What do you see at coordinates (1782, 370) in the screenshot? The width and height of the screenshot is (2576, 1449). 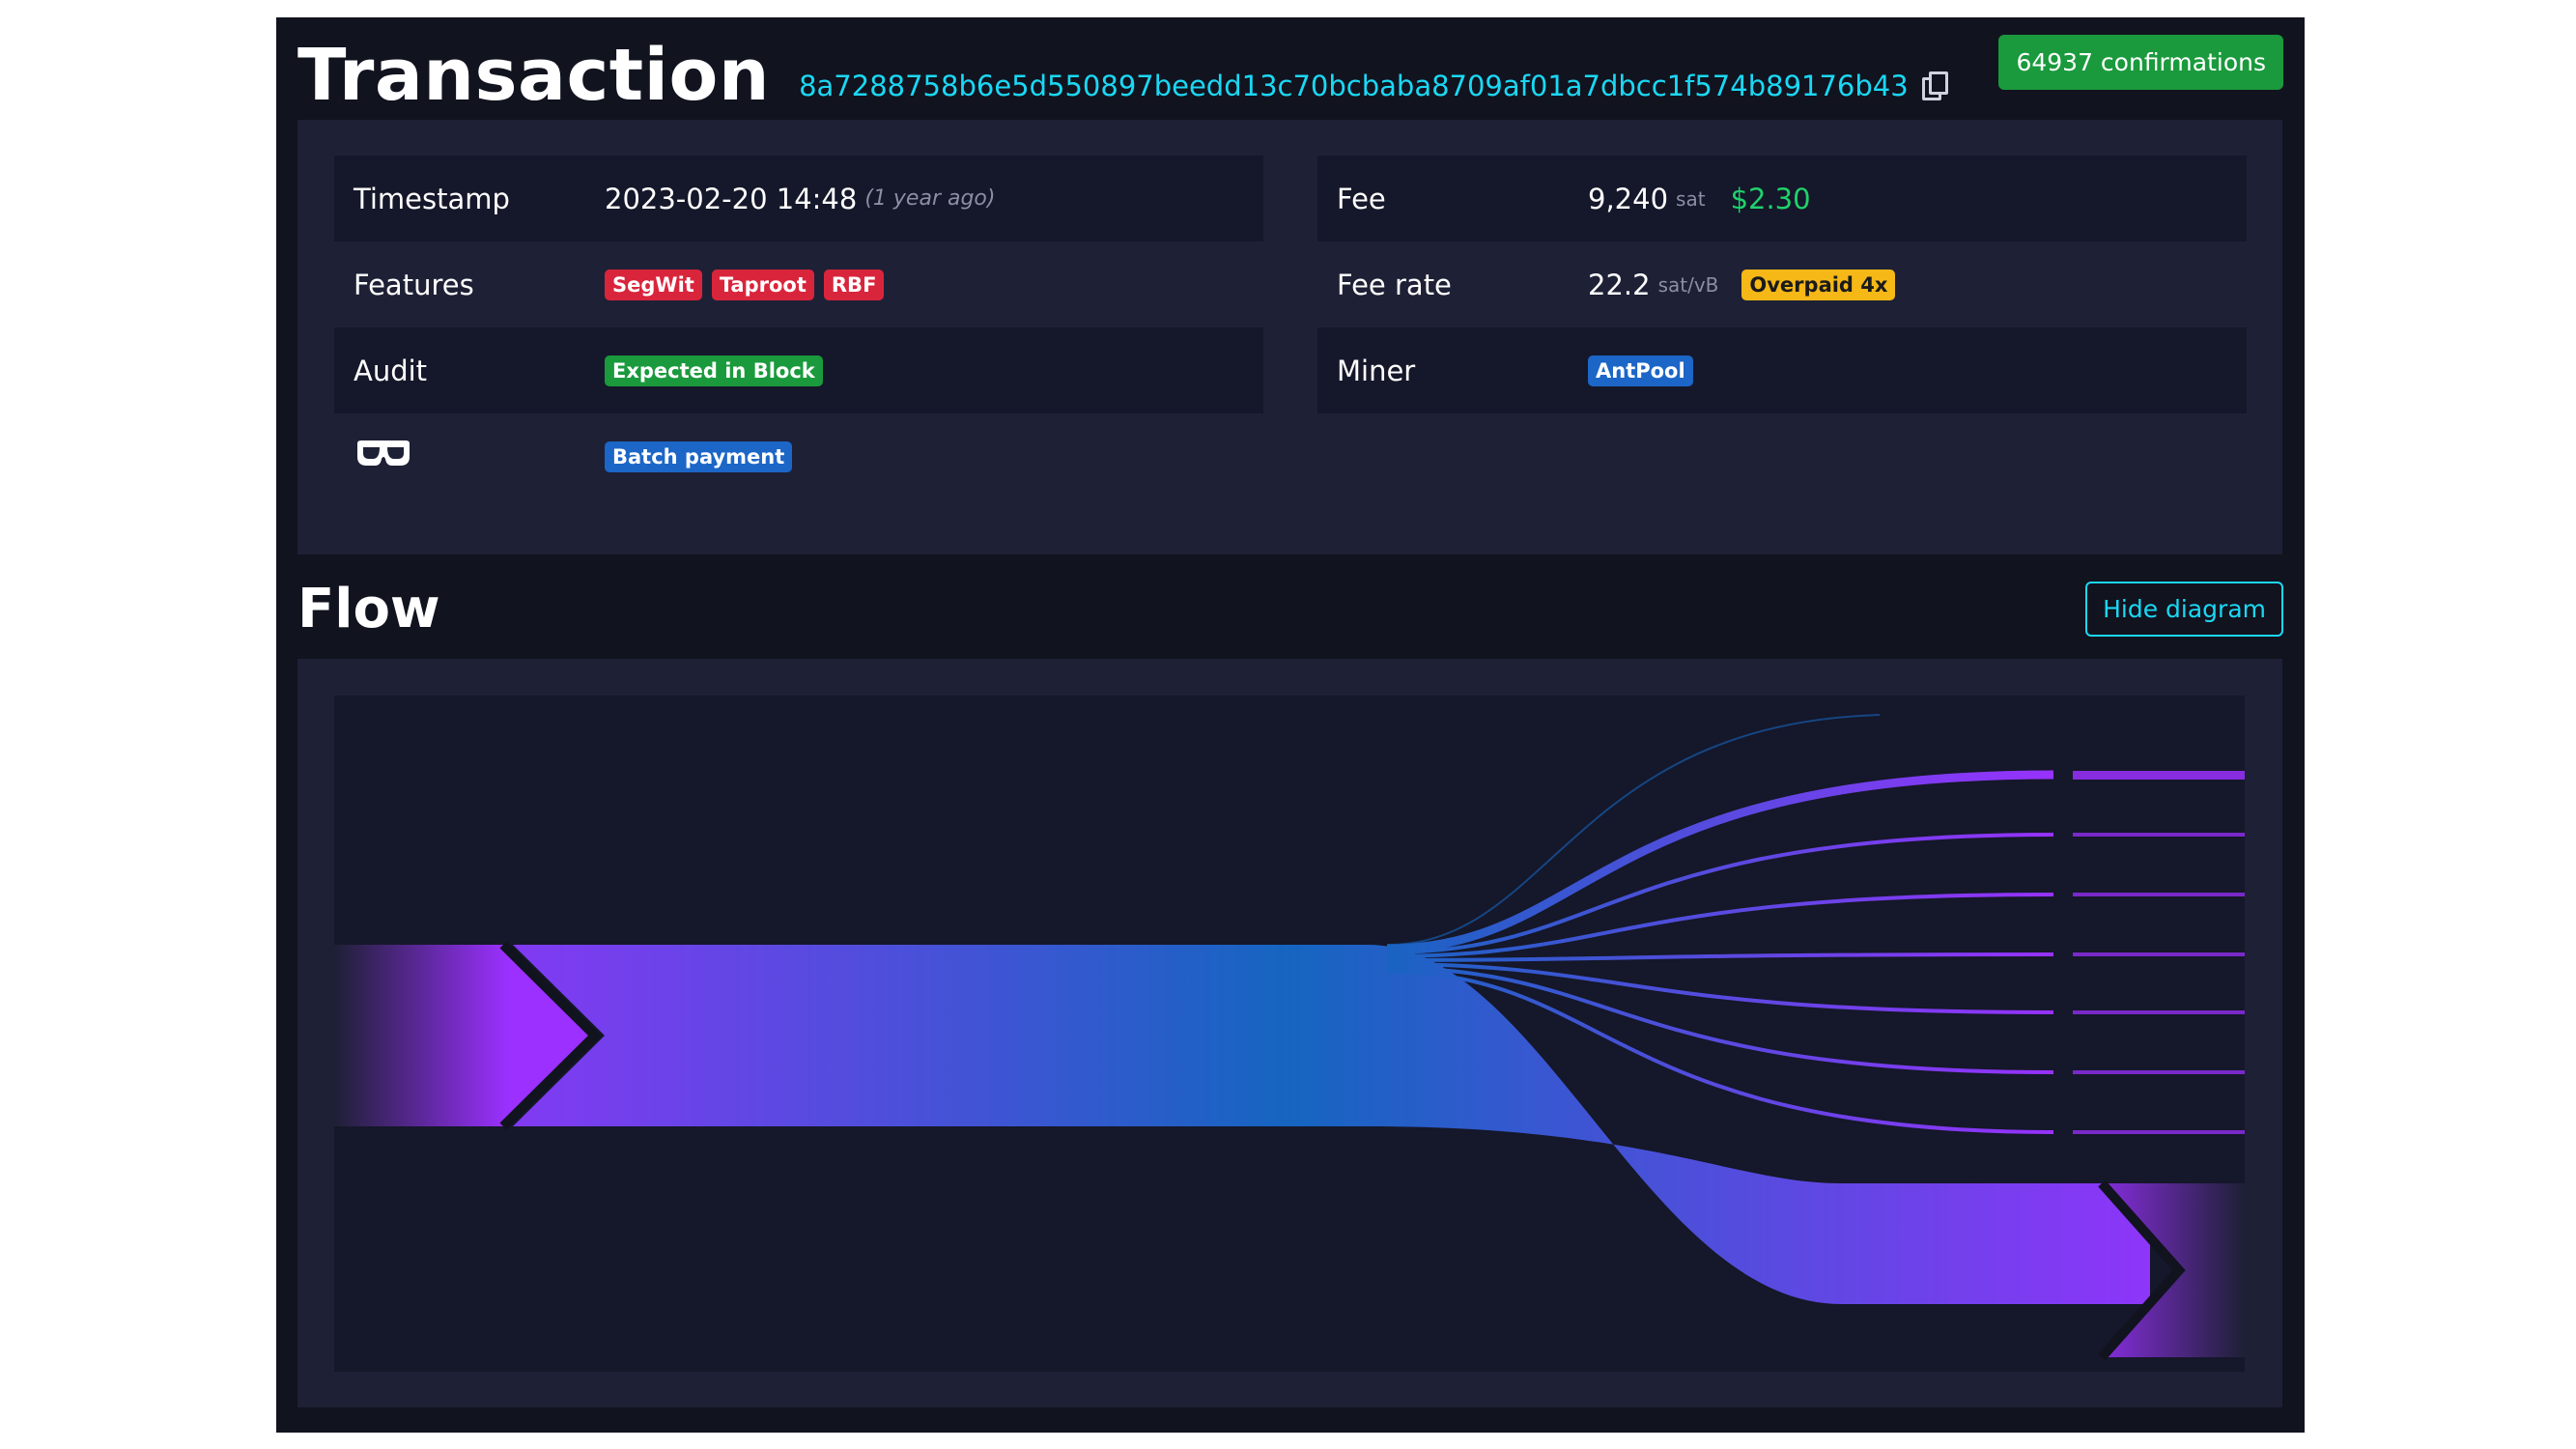 I see `miner-row: Miner AntPool` at bounding box center [1782, 370].